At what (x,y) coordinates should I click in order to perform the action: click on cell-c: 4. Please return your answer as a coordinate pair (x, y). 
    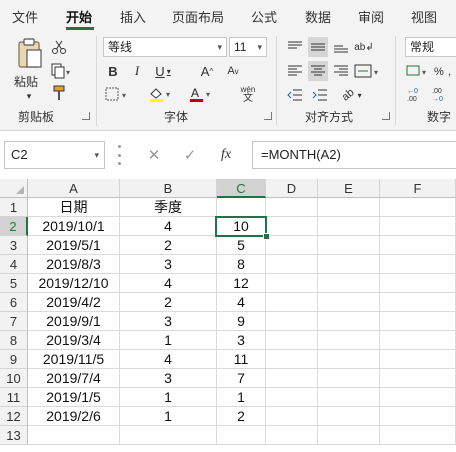
    Looking at the image, I should click on (241, 302).